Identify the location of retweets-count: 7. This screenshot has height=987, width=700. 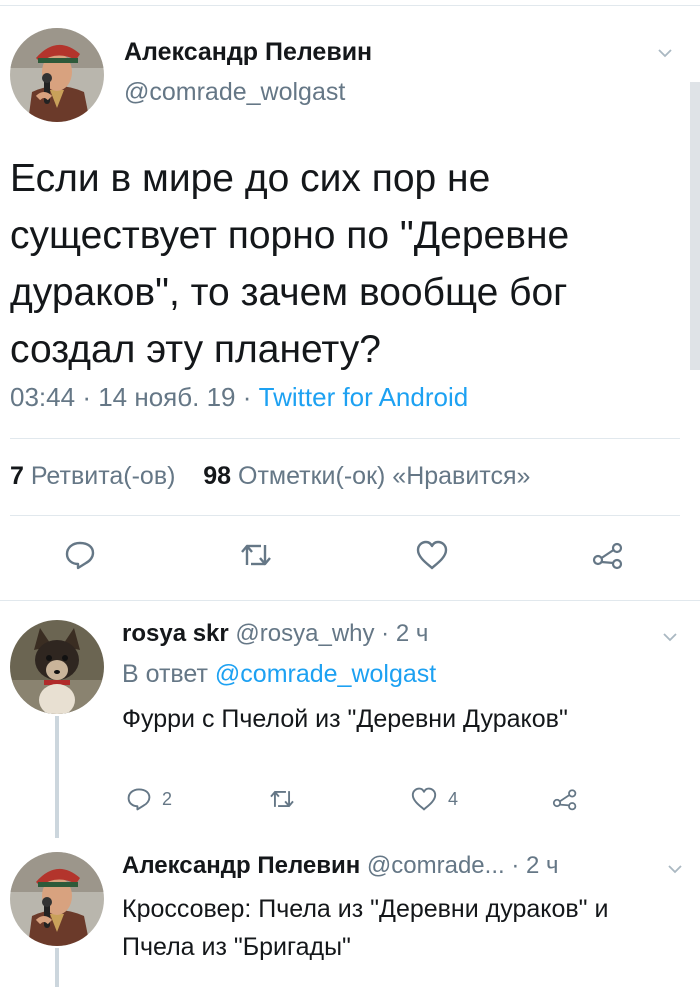
(17, 476).